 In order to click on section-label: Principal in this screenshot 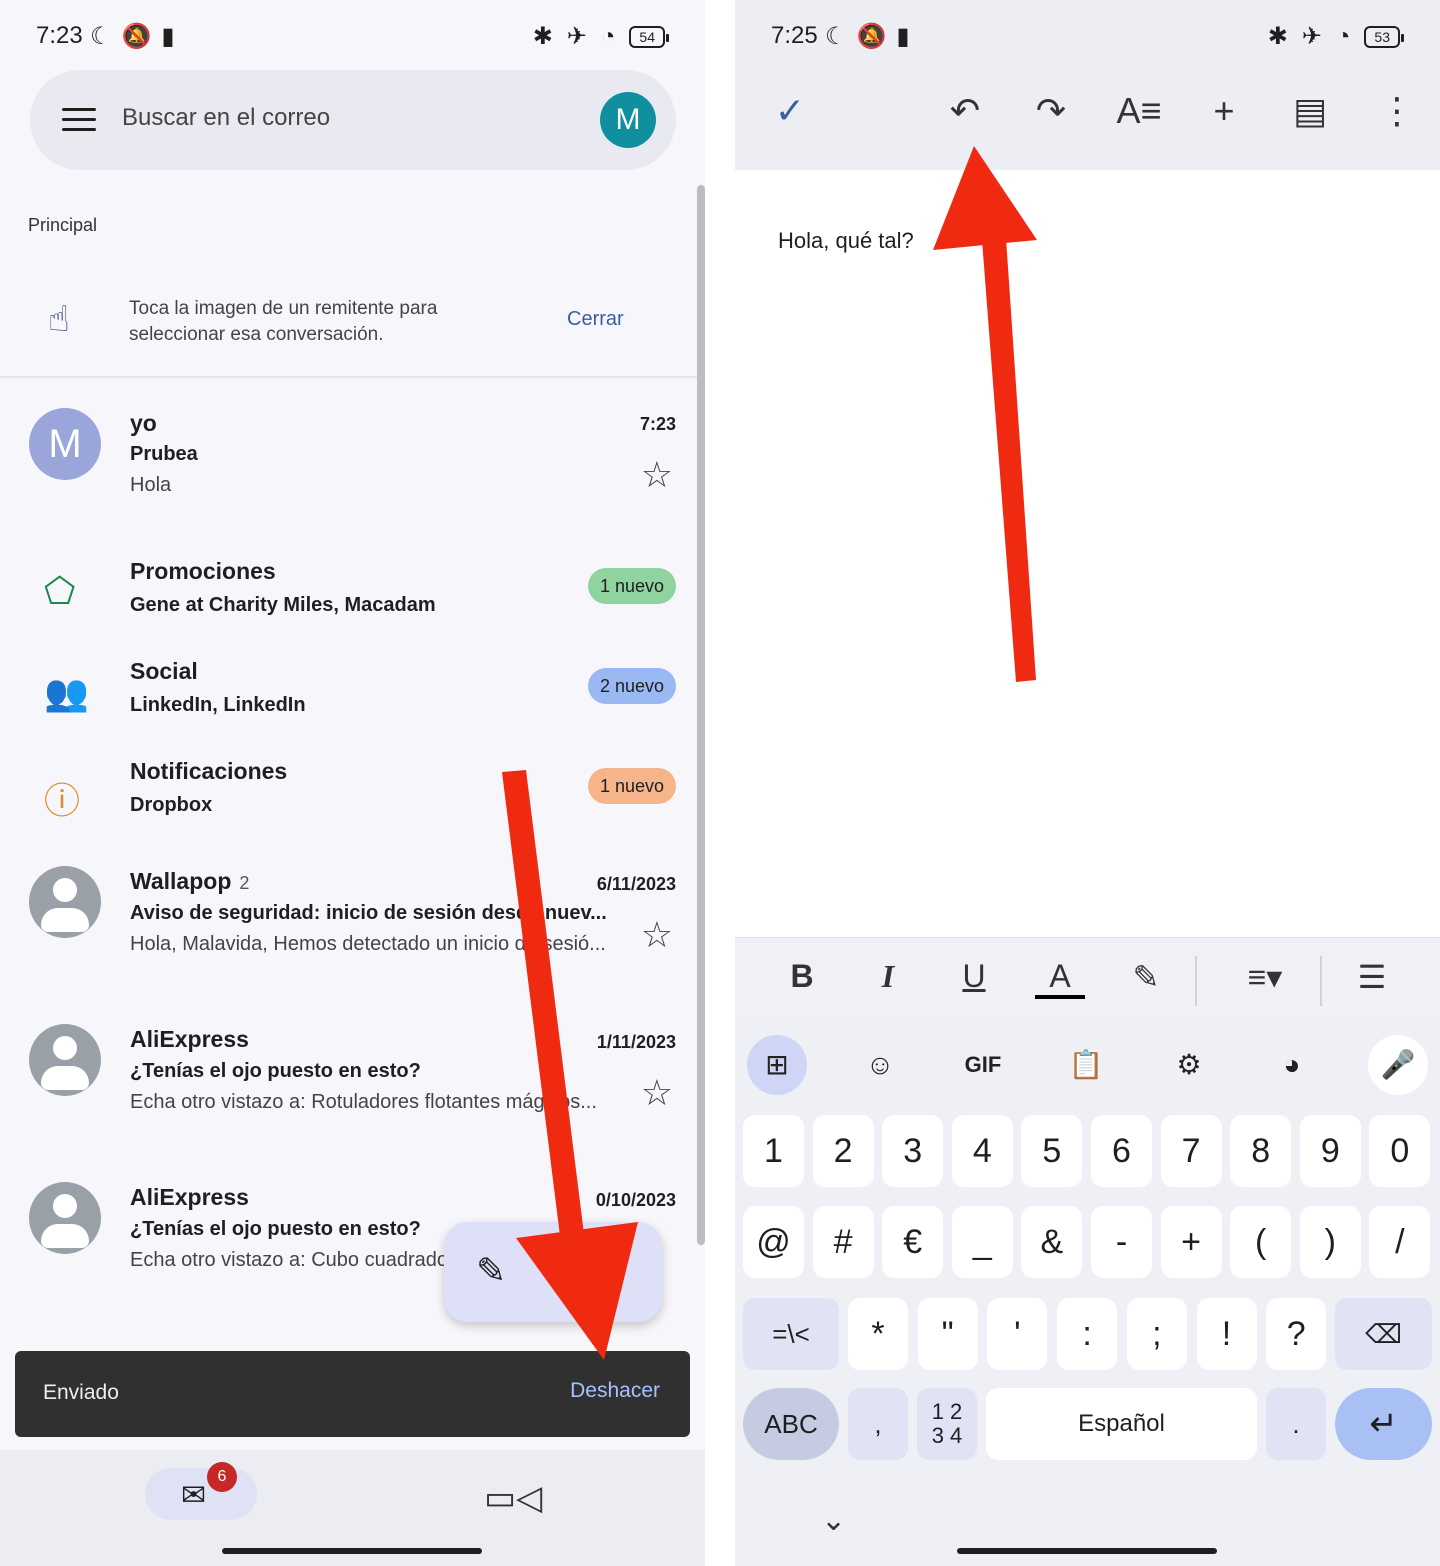, I will do `click(63, 225)`.